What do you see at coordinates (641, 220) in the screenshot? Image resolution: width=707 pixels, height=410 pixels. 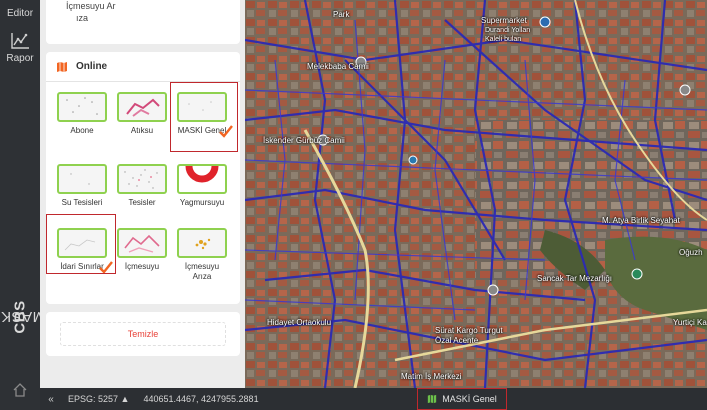 I see `map-label: M. Atya Birlik Seyahat` at bounding box center [641, 220].